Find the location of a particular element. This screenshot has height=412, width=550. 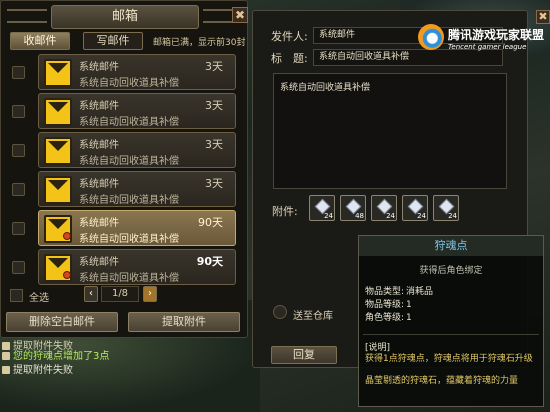

tab-compose: 写邮件 is located at coordinates (113, 41).